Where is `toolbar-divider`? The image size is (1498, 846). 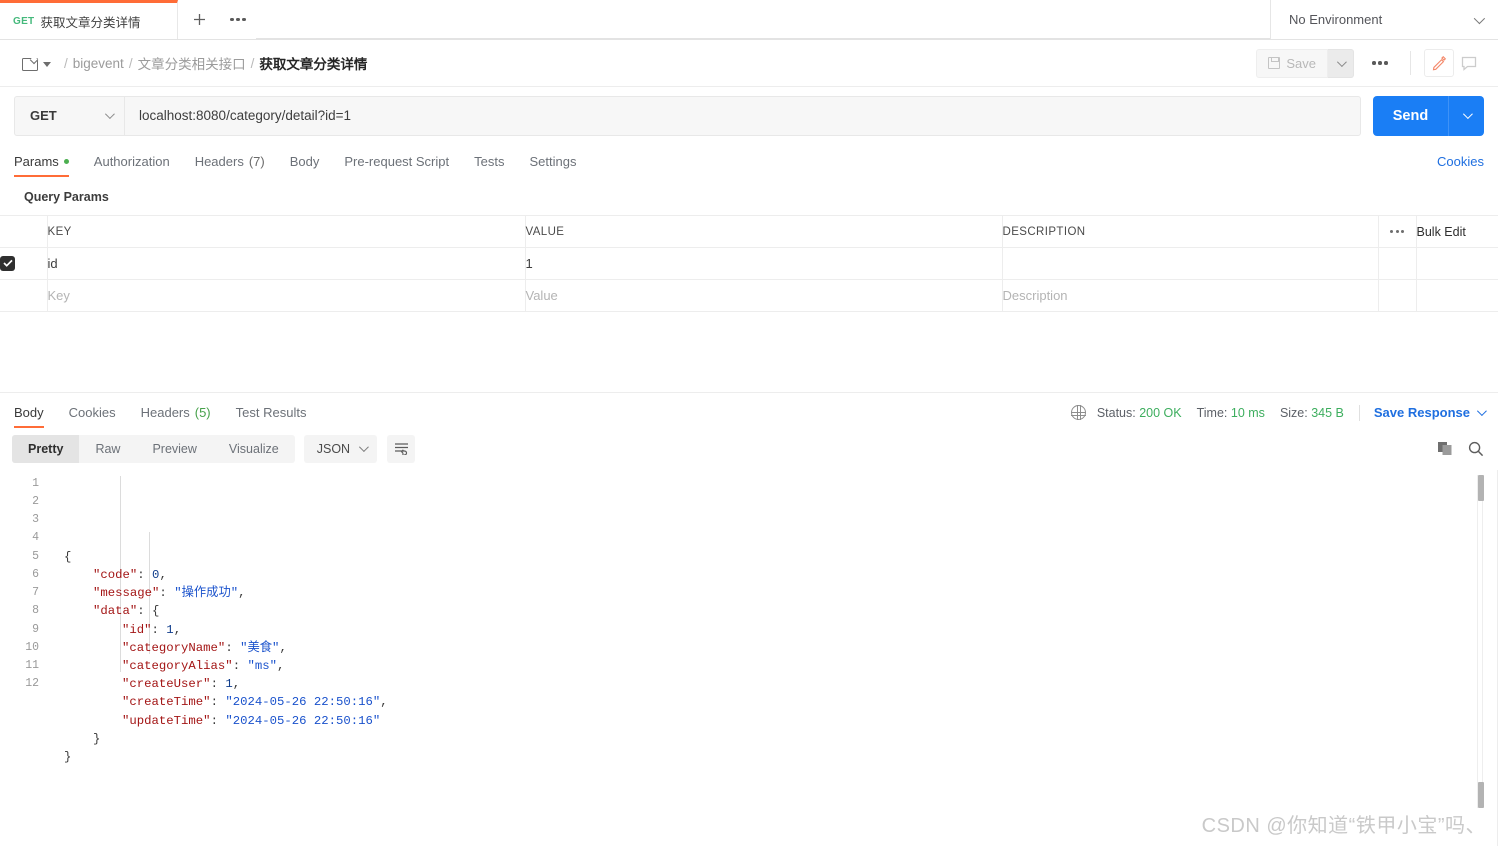 toolbar-divider is located at coordinates (1410, 63).